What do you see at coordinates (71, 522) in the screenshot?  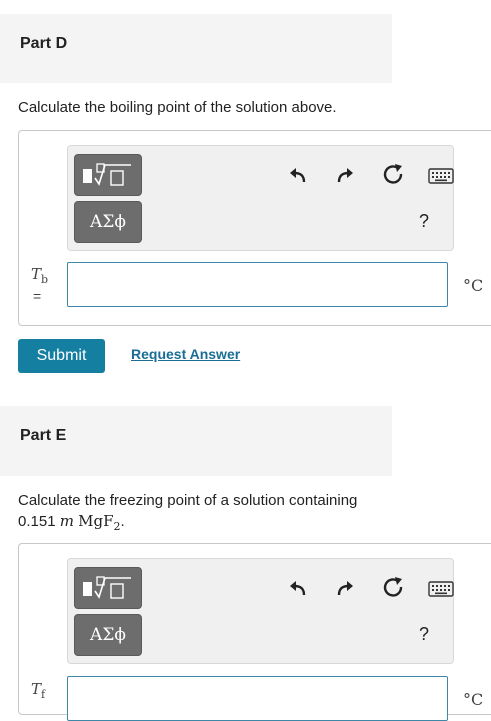 I see `part-e-question-line2: 0.151 m MgF2.` at bounding box center [71, 522].